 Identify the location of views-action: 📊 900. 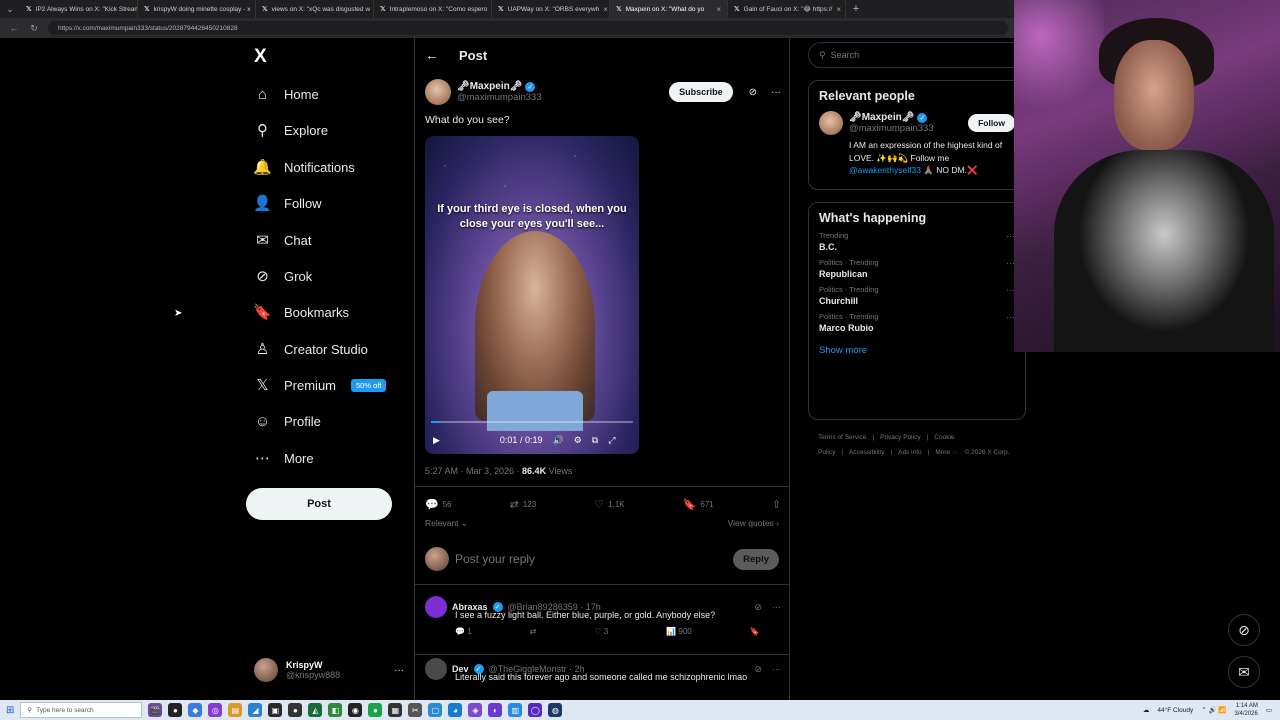
(679, 631).